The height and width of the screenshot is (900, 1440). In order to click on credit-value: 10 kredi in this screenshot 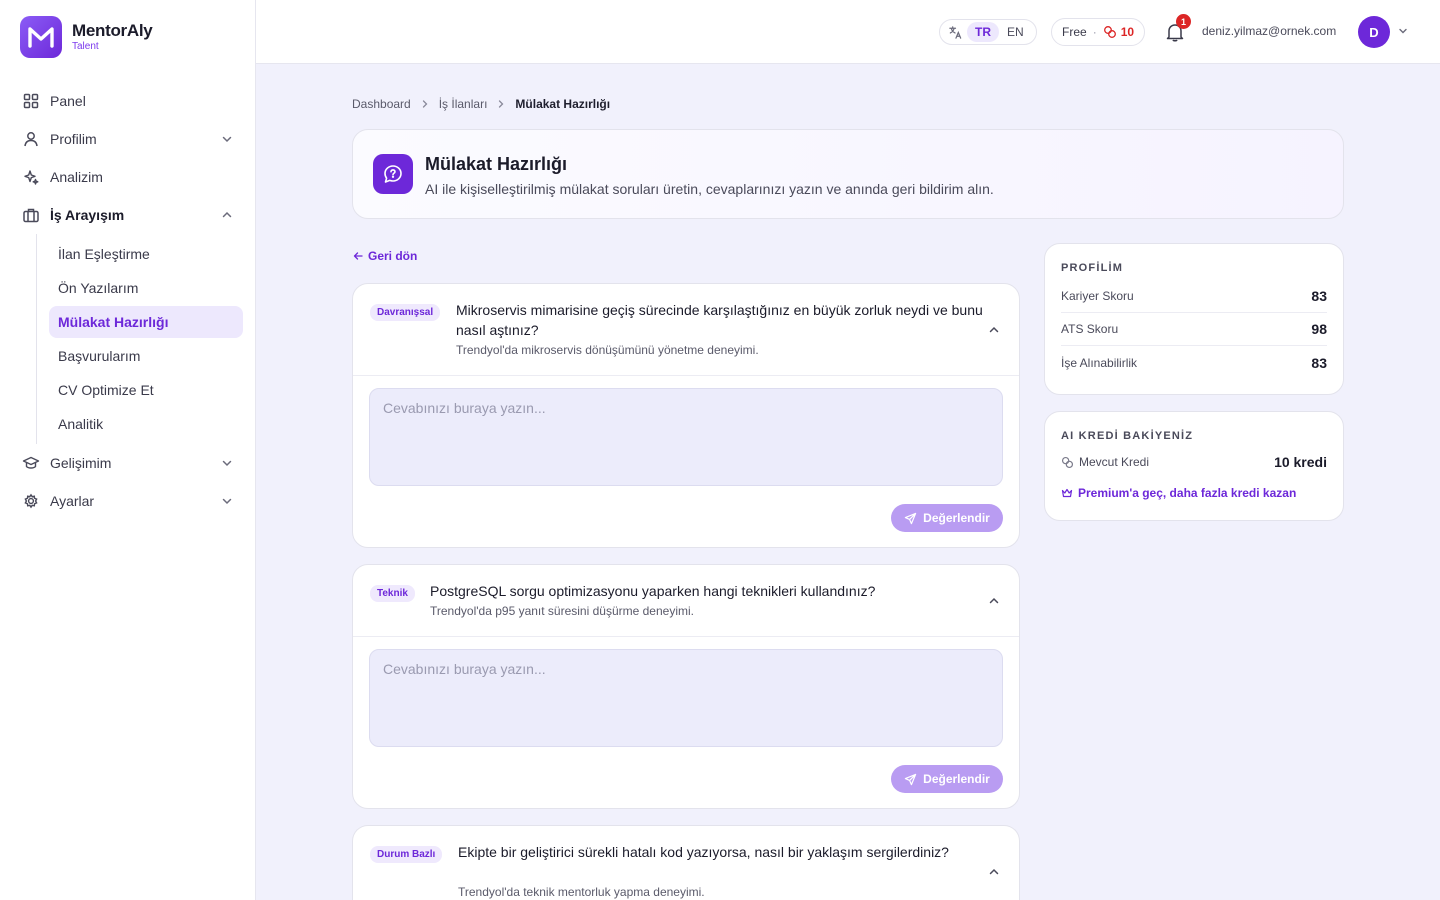, I will do `click(1300, 462)`.